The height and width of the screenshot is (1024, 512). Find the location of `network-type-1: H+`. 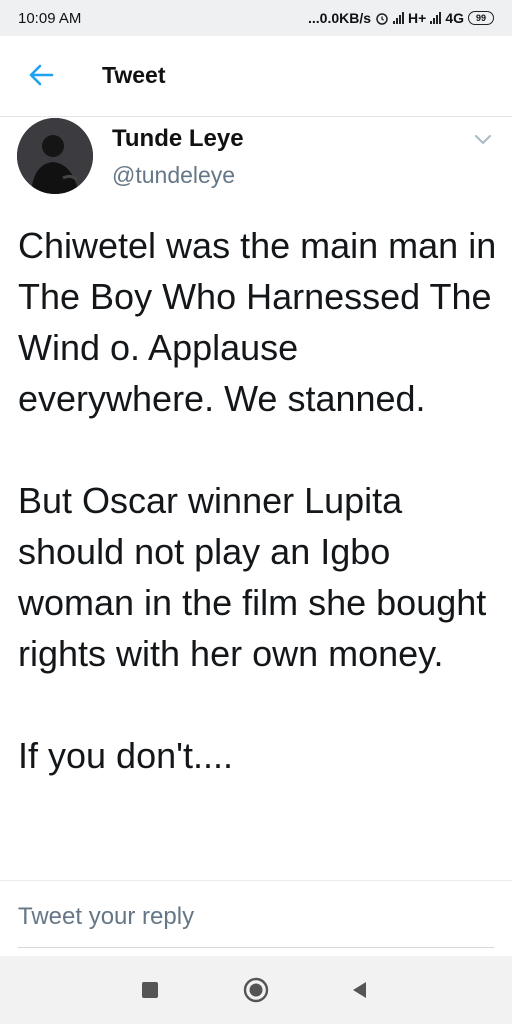

network-type-1: H+ is located at coordinates (417, 18).